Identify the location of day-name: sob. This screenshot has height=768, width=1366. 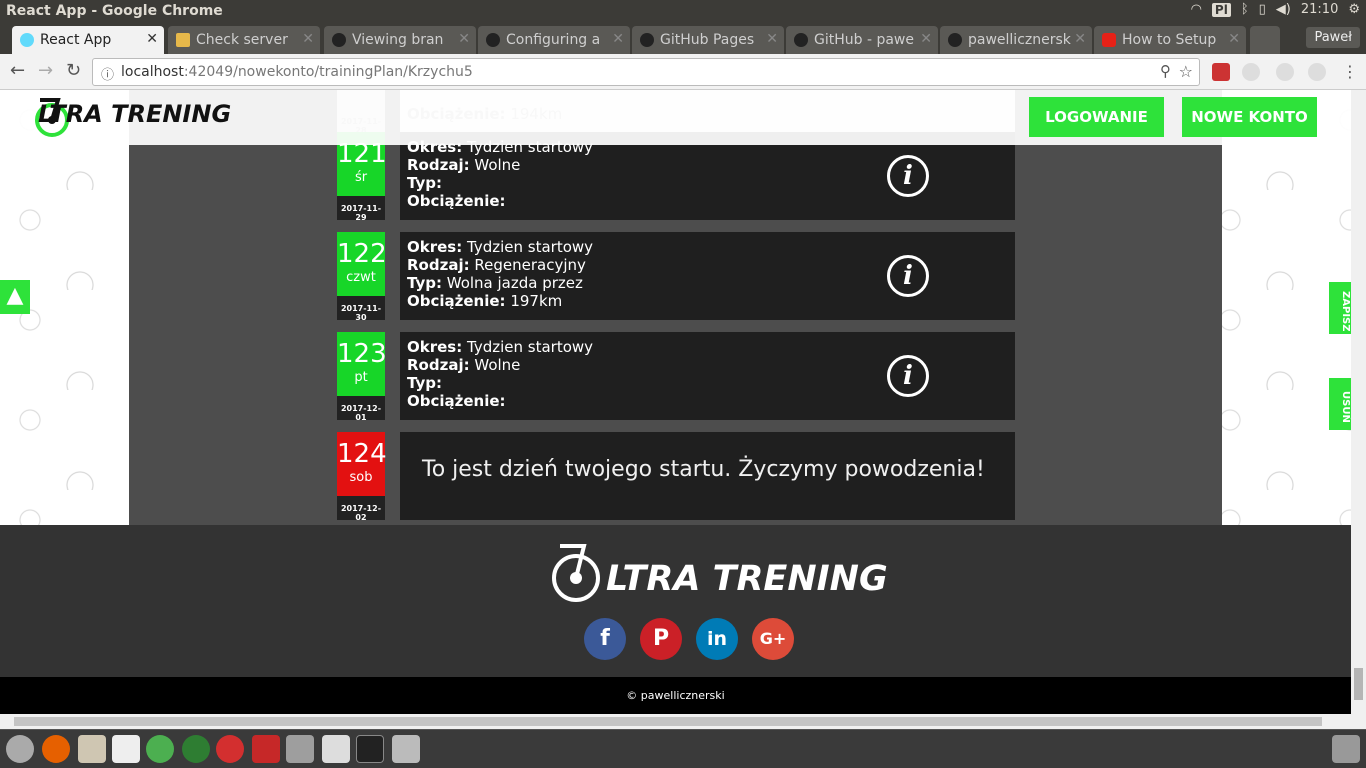
(361, 477).